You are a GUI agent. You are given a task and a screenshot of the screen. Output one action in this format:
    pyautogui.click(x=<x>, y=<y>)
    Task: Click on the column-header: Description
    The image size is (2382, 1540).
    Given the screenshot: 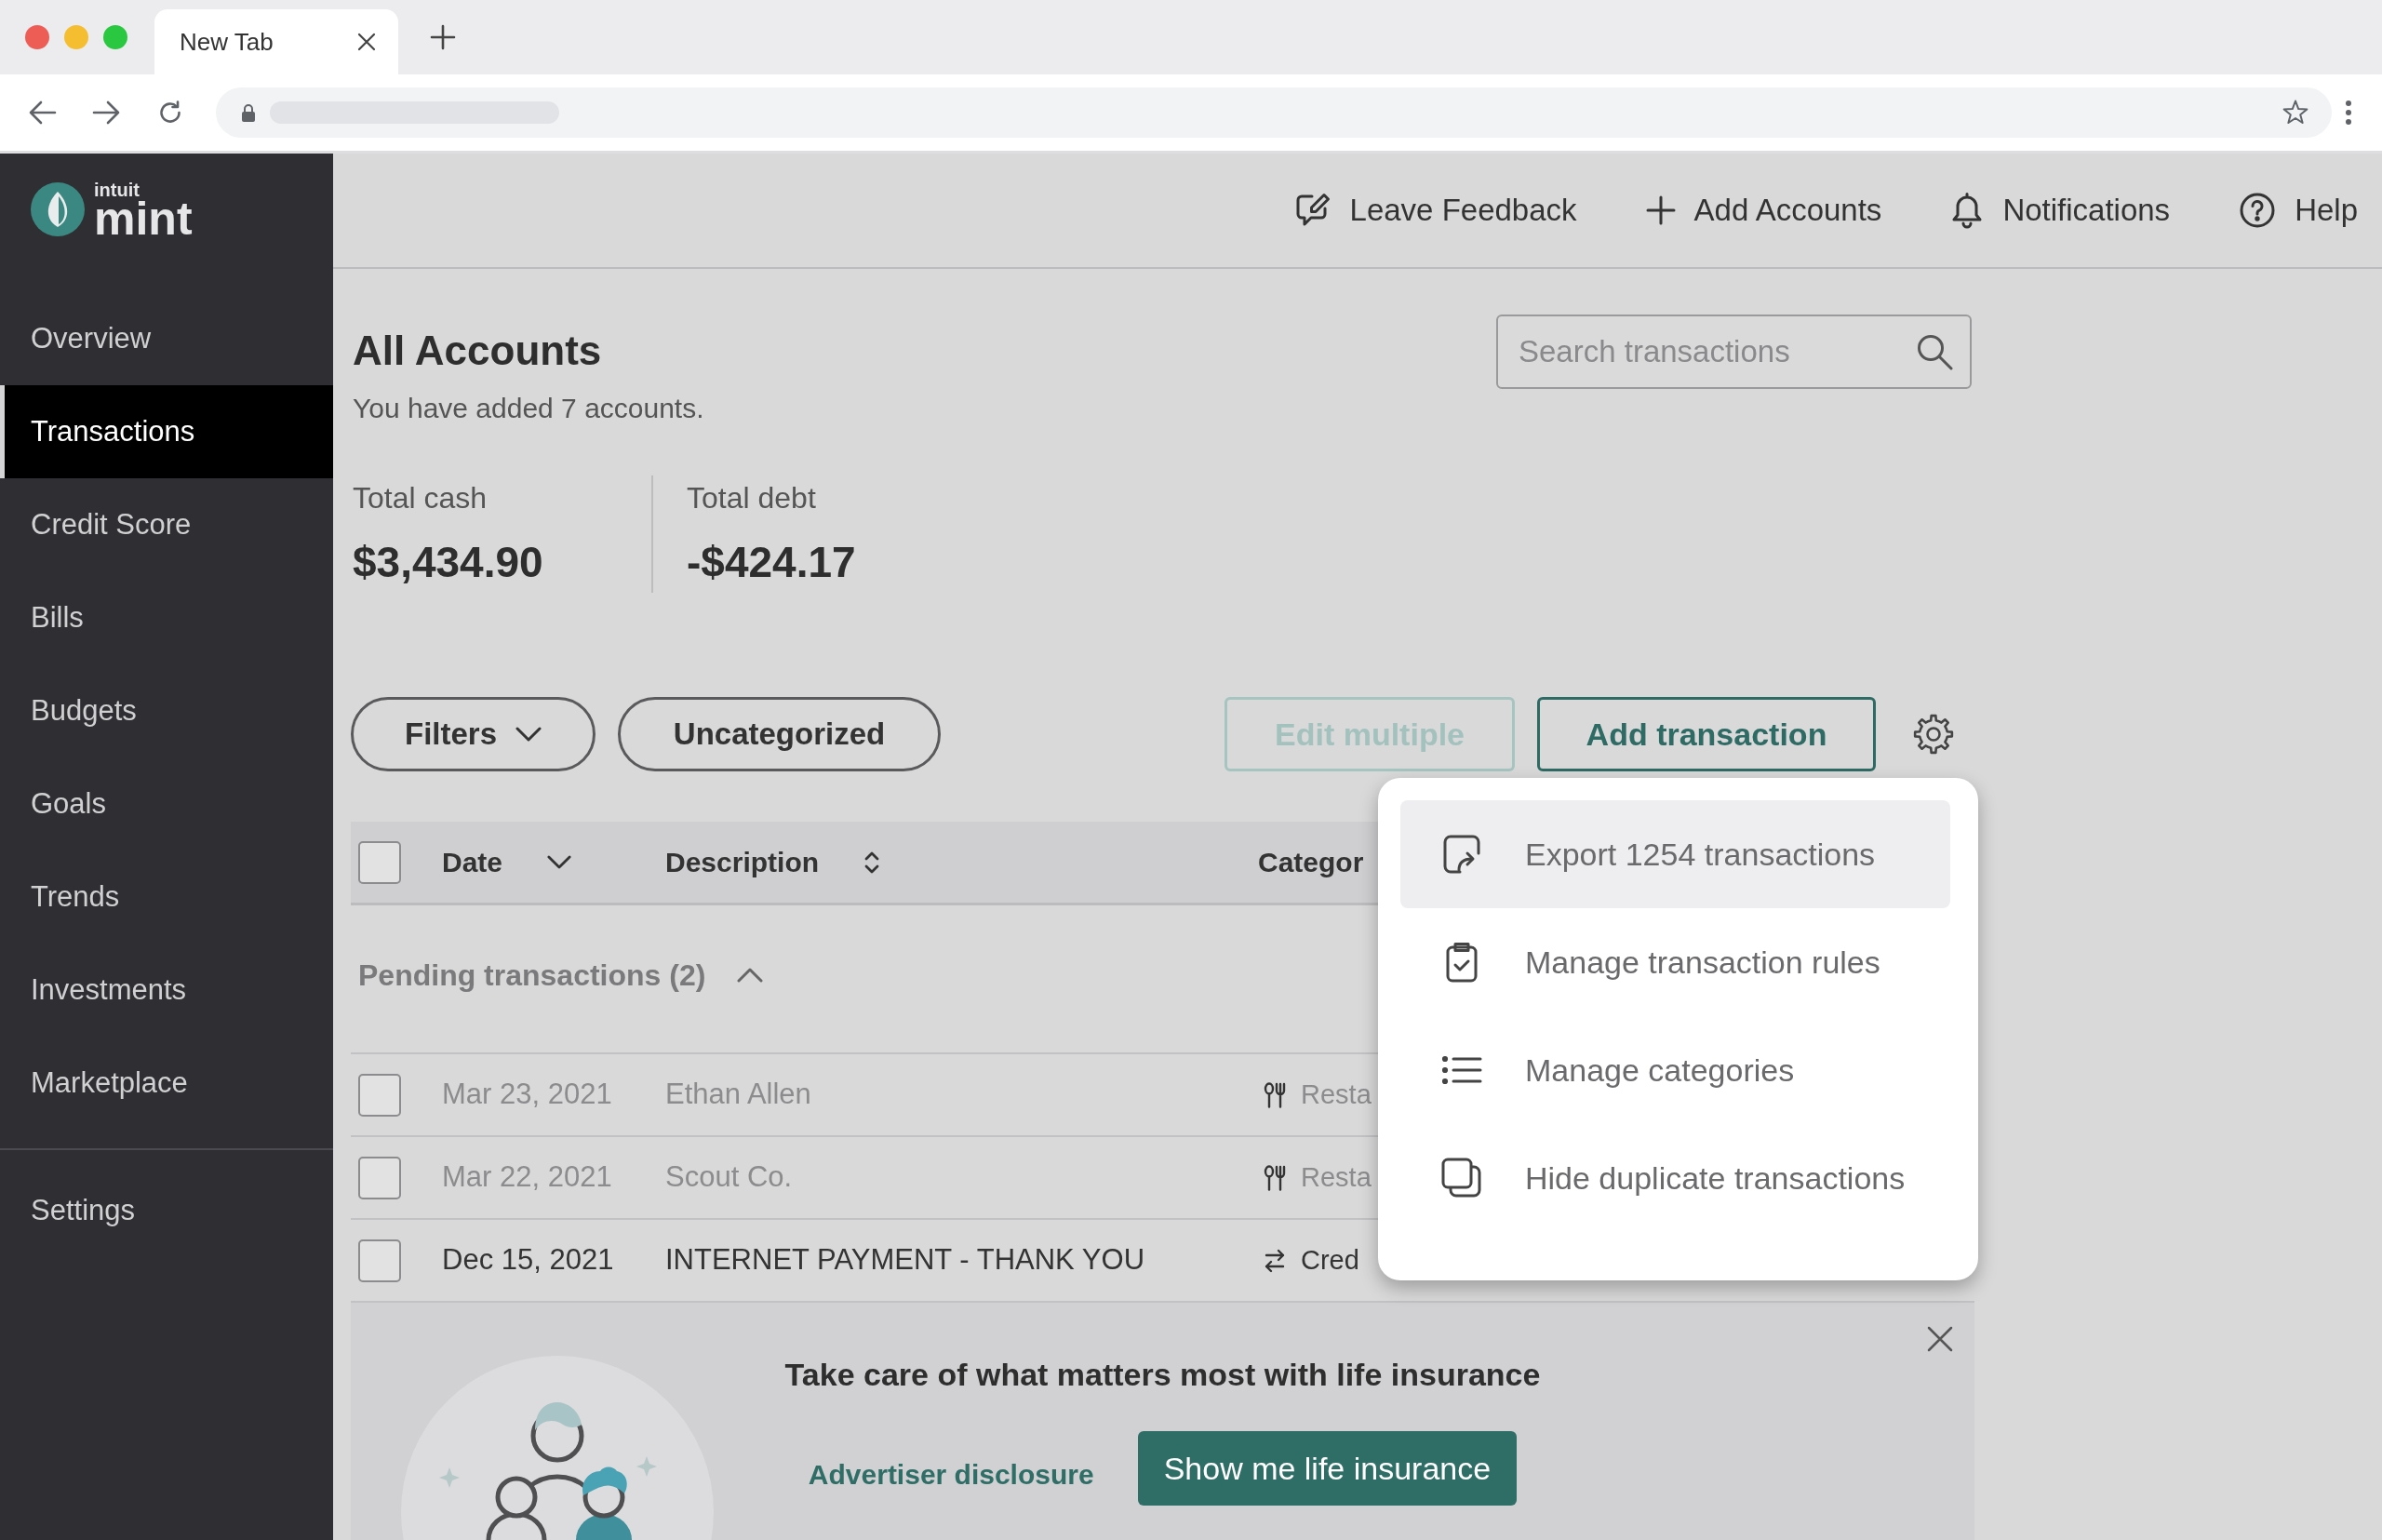 What is the action you would take?
    pyautogui.click(x=773, y=862)
    